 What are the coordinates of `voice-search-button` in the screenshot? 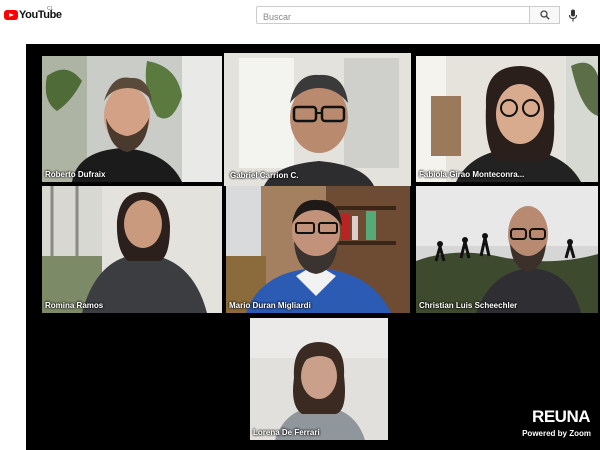 It's located at (573, 15).